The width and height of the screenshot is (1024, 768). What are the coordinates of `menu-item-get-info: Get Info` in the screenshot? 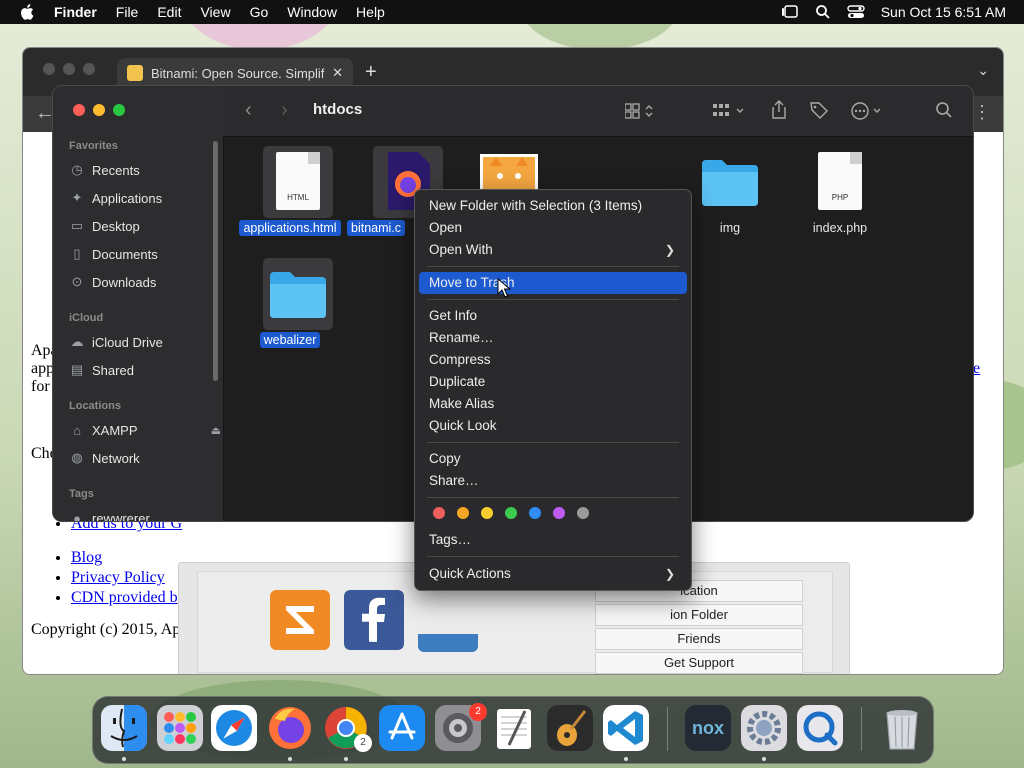 It's located at (553, 316).